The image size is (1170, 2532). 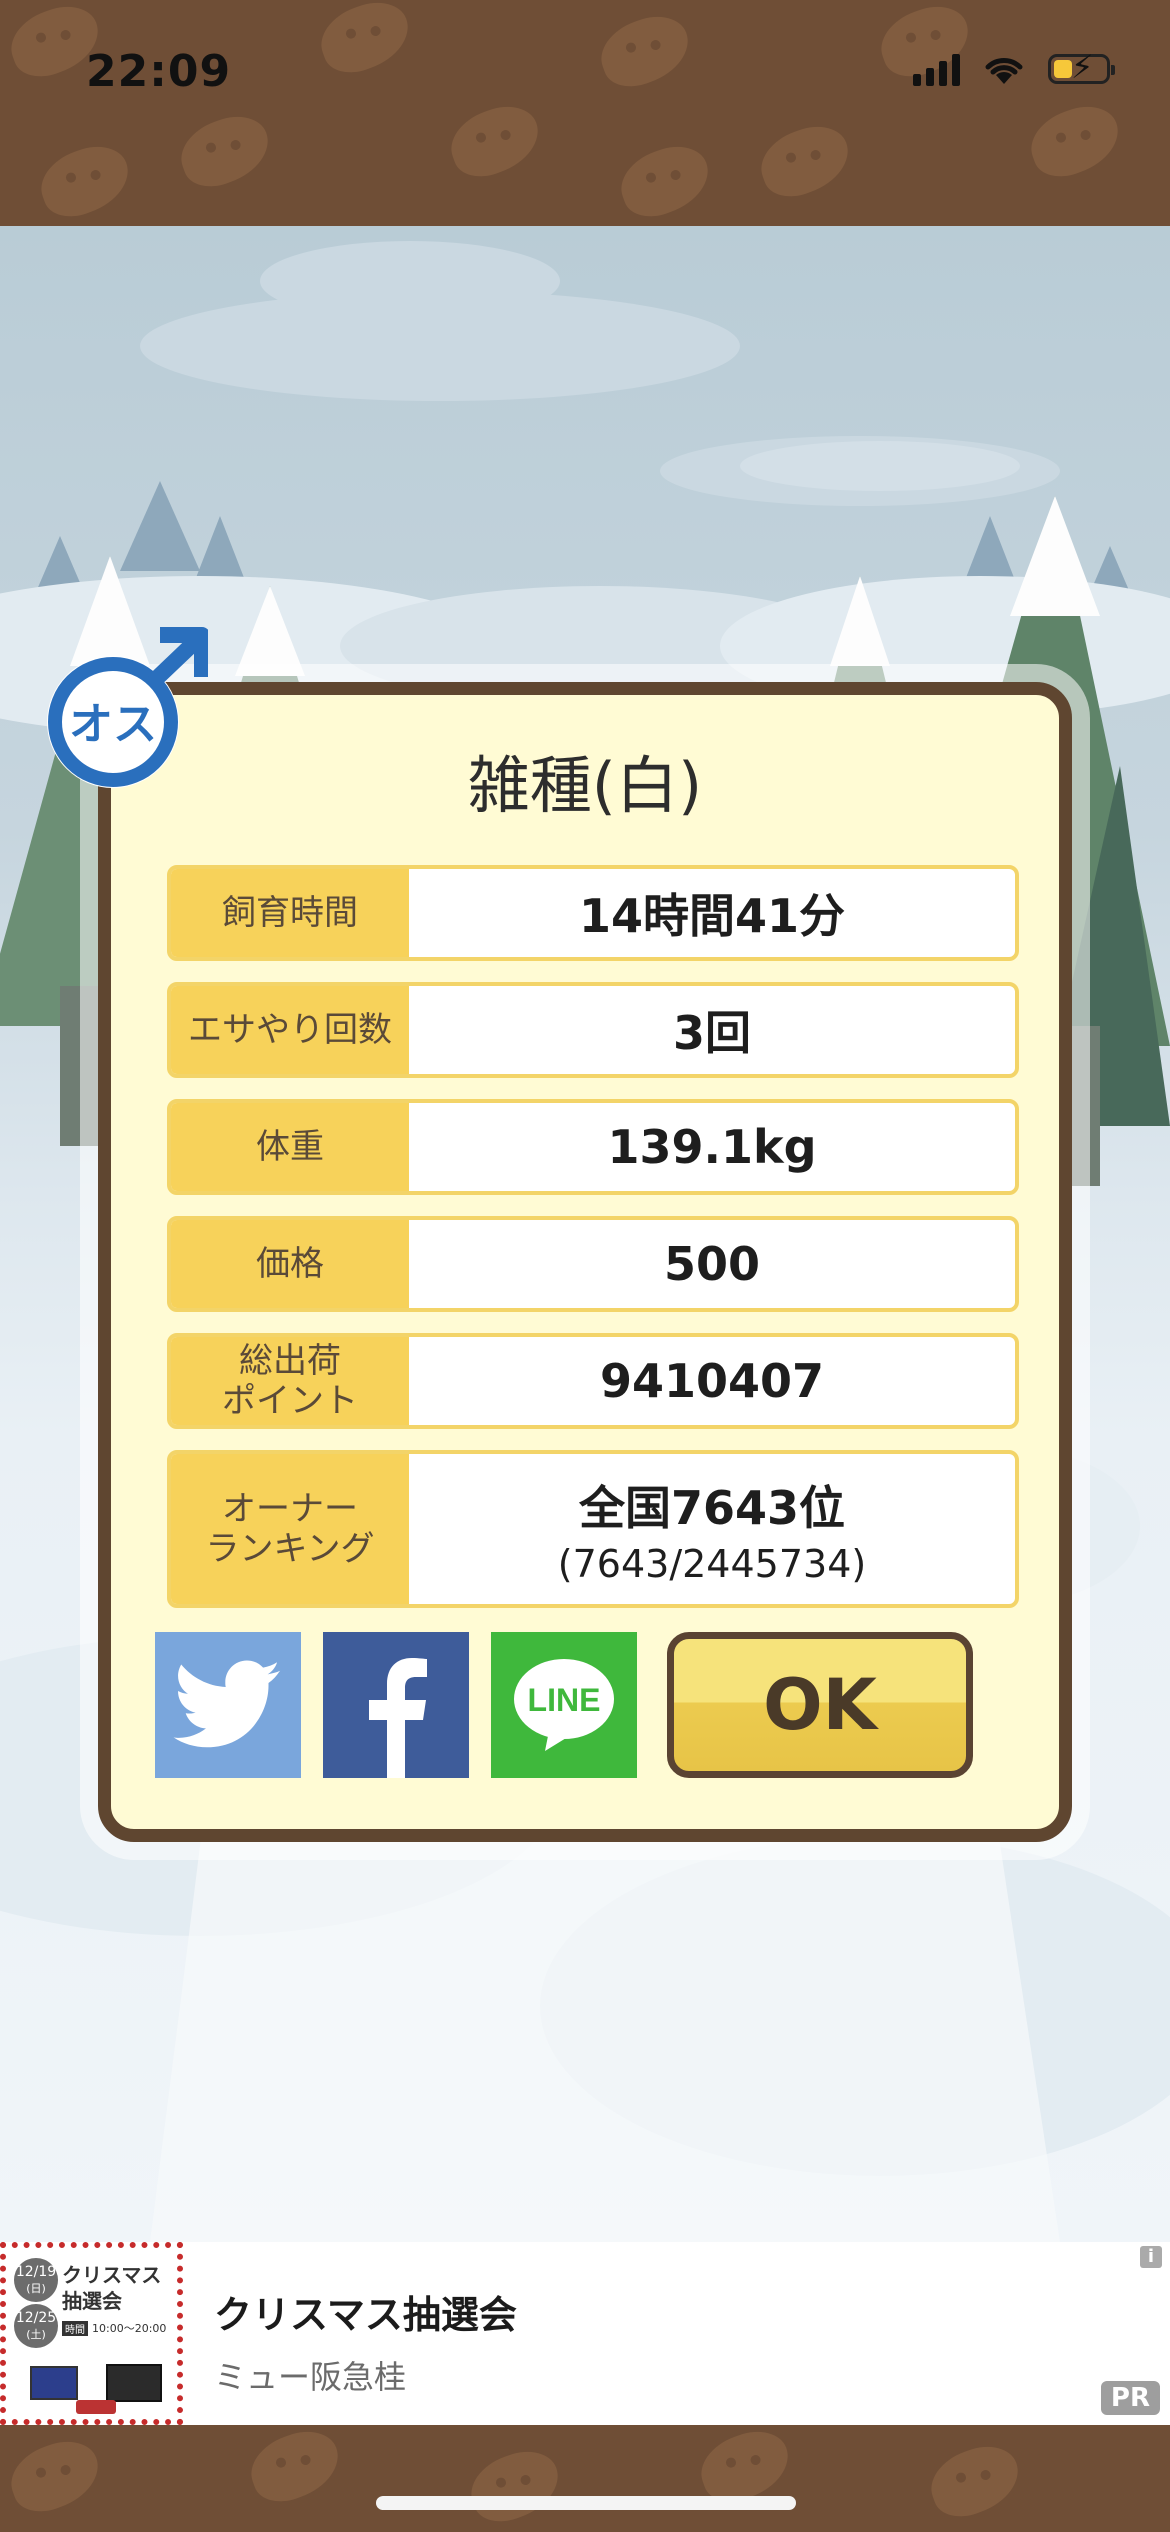 What do you see at coordinates (585, 2478) in the screenshot?
I see `bottom-background` at bounding box center [585, 2478].